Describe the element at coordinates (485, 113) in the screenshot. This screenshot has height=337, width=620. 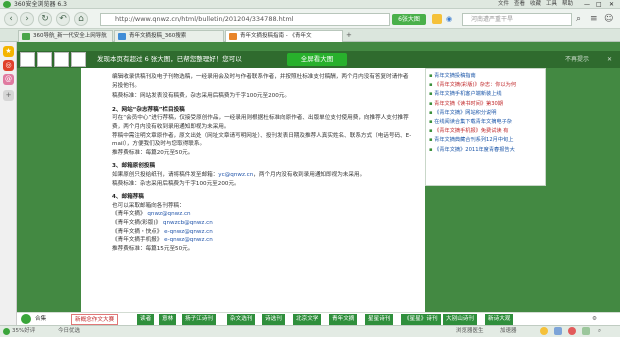
I see `related-link: 《青年文摘》网站积分说明` at that location.